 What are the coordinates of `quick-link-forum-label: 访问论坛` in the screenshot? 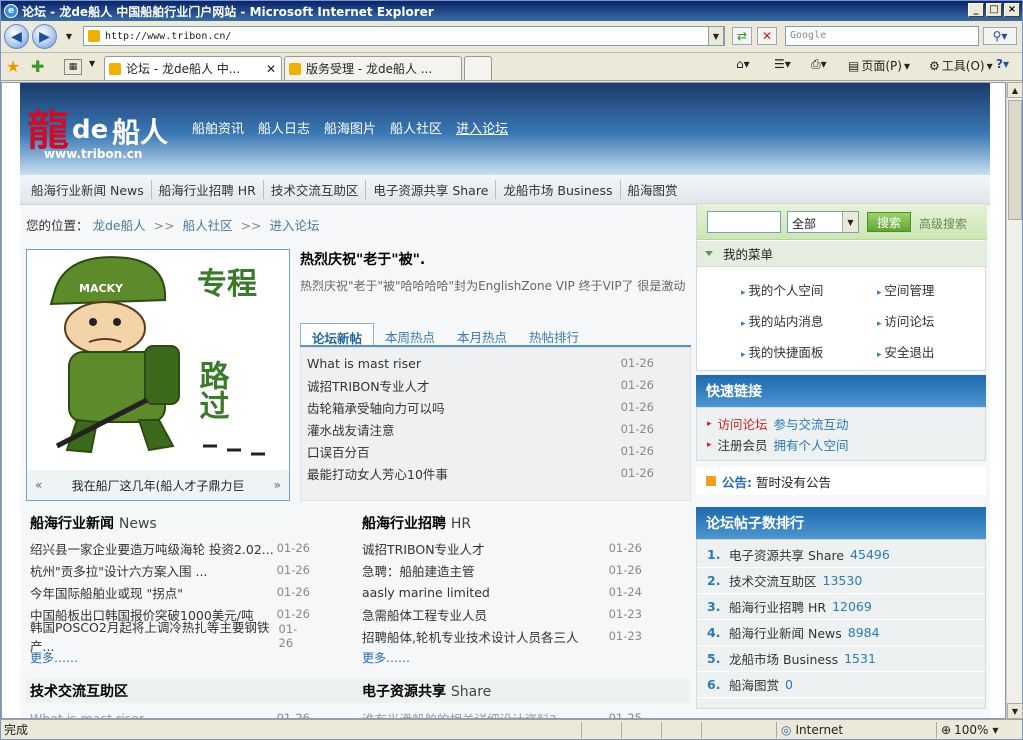 It's located at (743, 423).